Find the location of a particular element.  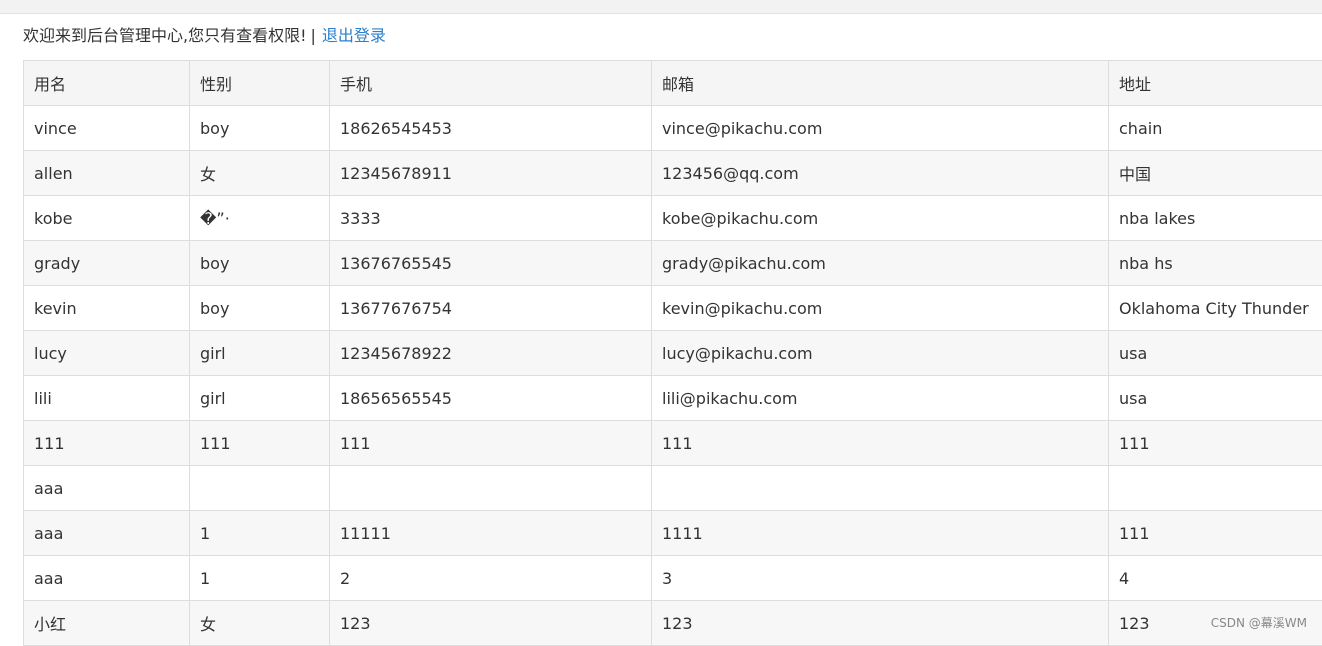

cell-username: 111 is located at coordinates (107, 443).